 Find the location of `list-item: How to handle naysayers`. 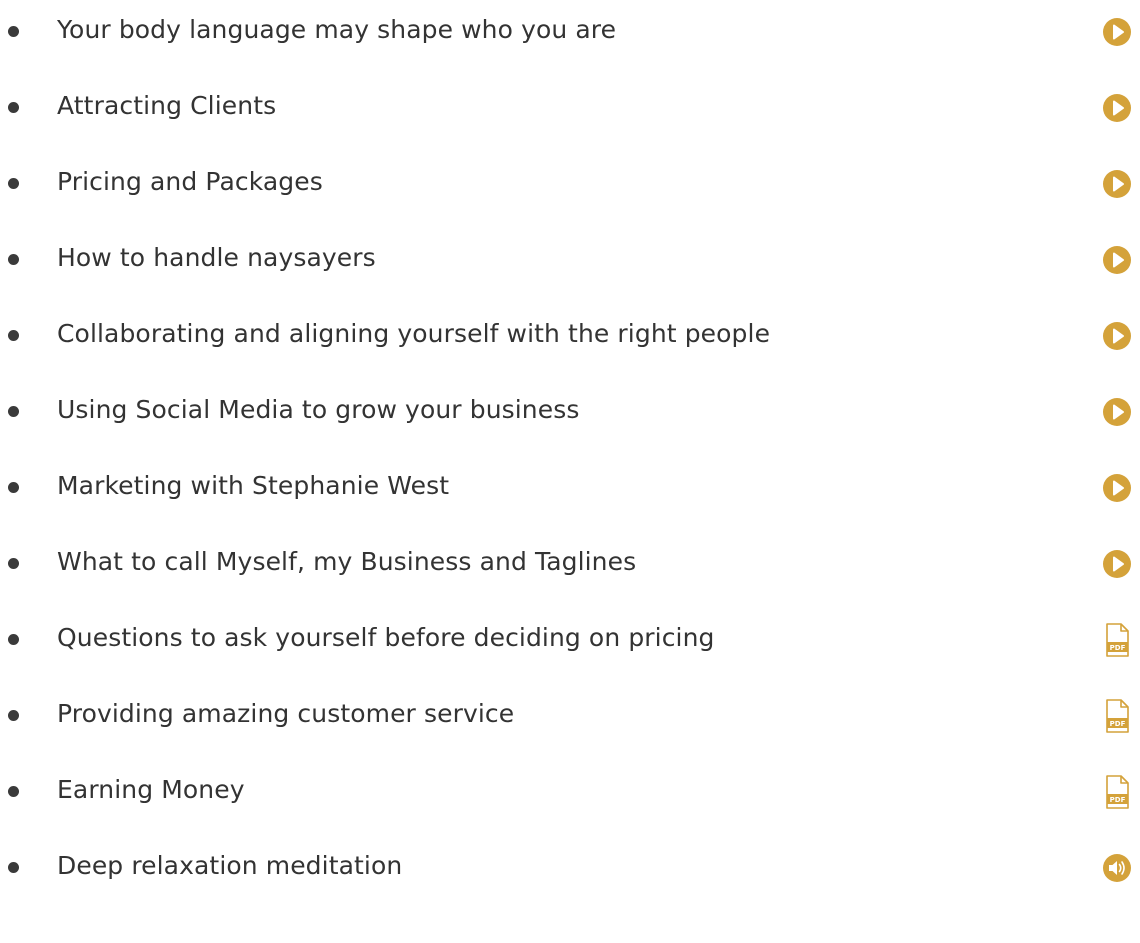

list-item: How to handle naysayers is located at coordinates (570, 258).